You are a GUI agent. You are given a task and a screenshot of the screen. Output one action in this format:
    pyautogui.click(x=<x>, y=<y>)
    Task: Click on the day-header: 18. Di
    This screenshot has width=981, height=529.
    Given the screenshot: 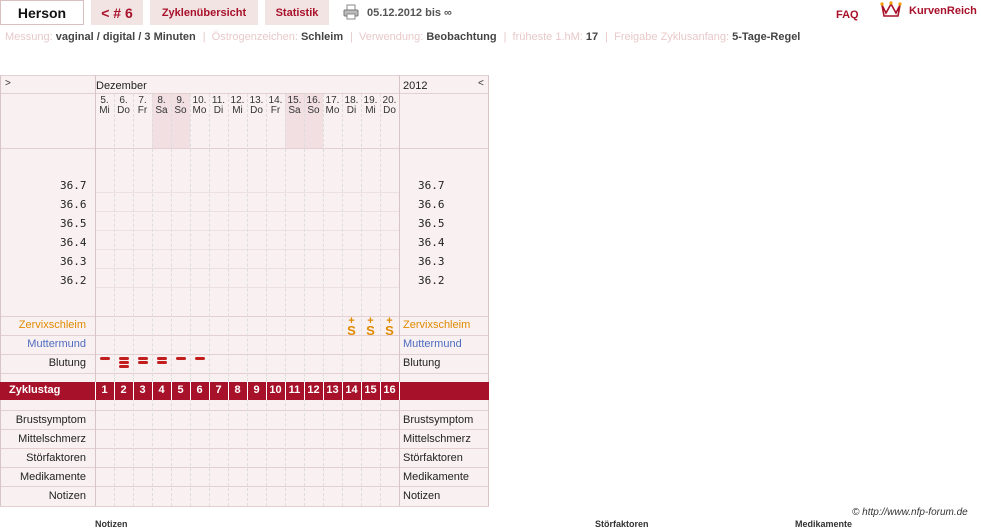 What is the action you would take?
    pyautogui.click(x=351, y=106)
    